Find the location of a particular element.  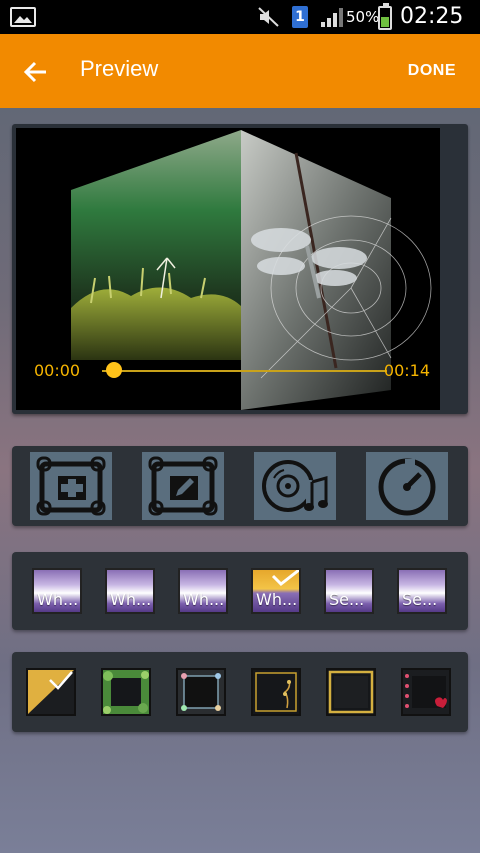

add-photo-button is located at coordinates (71, 486).